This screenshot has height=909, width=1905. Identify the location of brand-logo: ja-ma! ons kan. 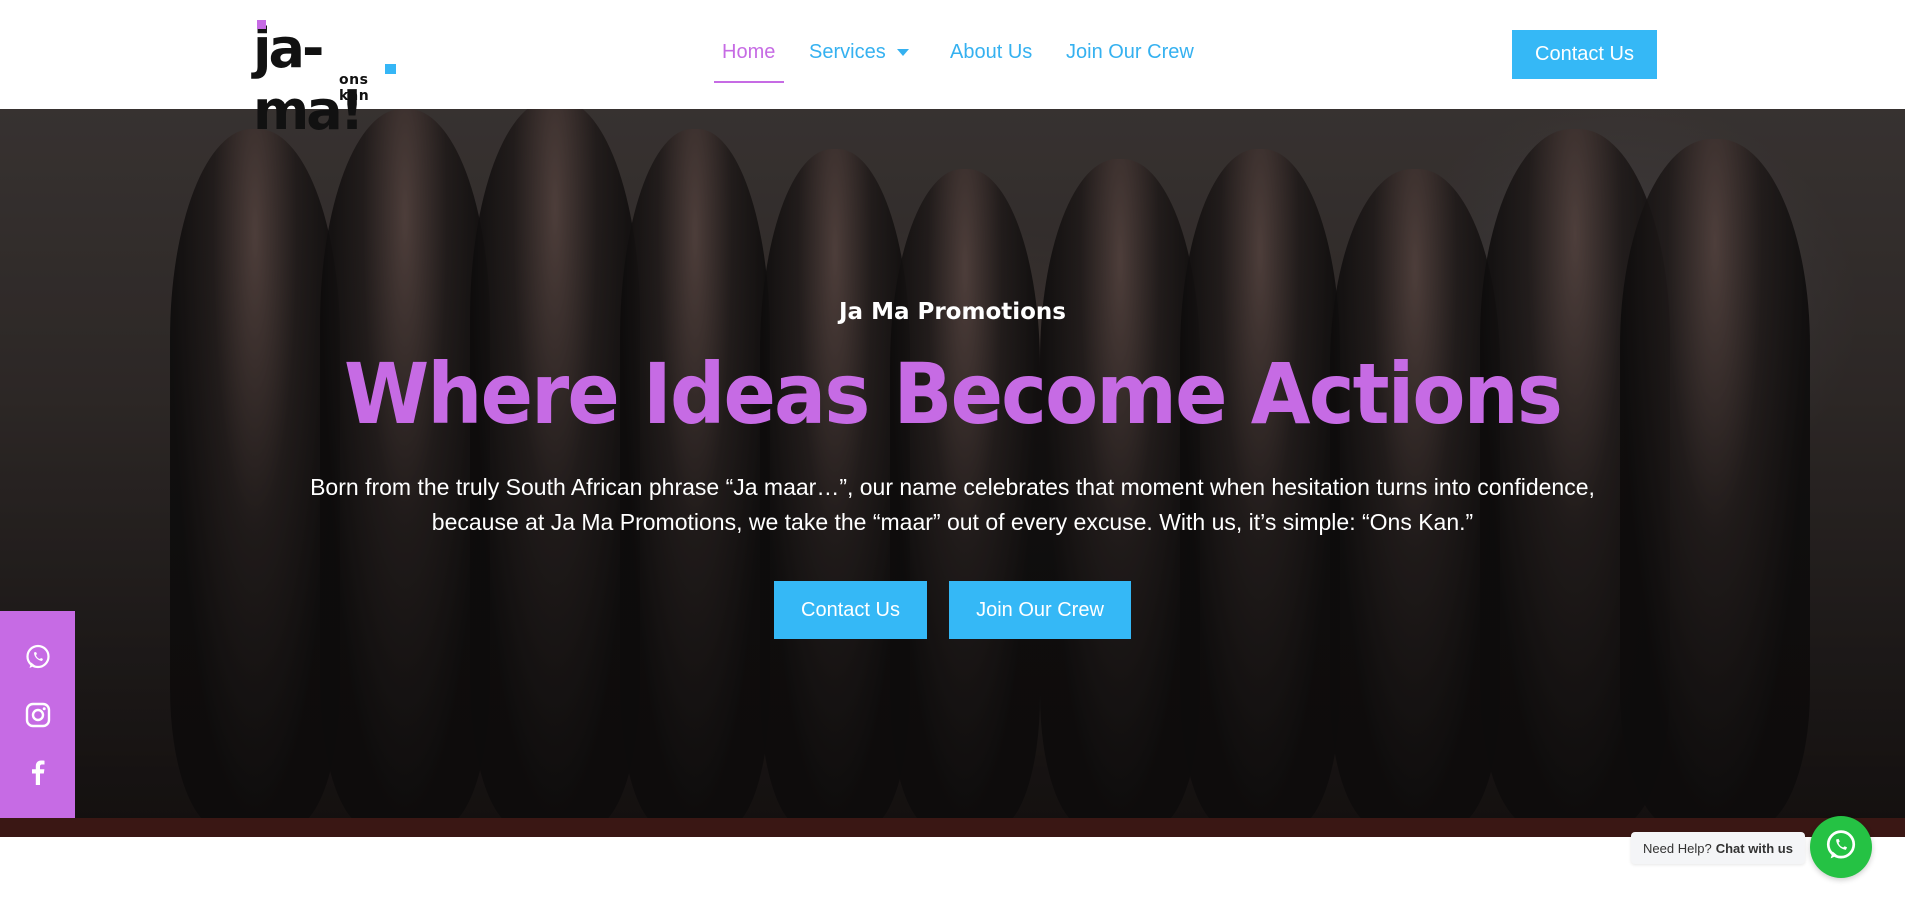
(328, 80).